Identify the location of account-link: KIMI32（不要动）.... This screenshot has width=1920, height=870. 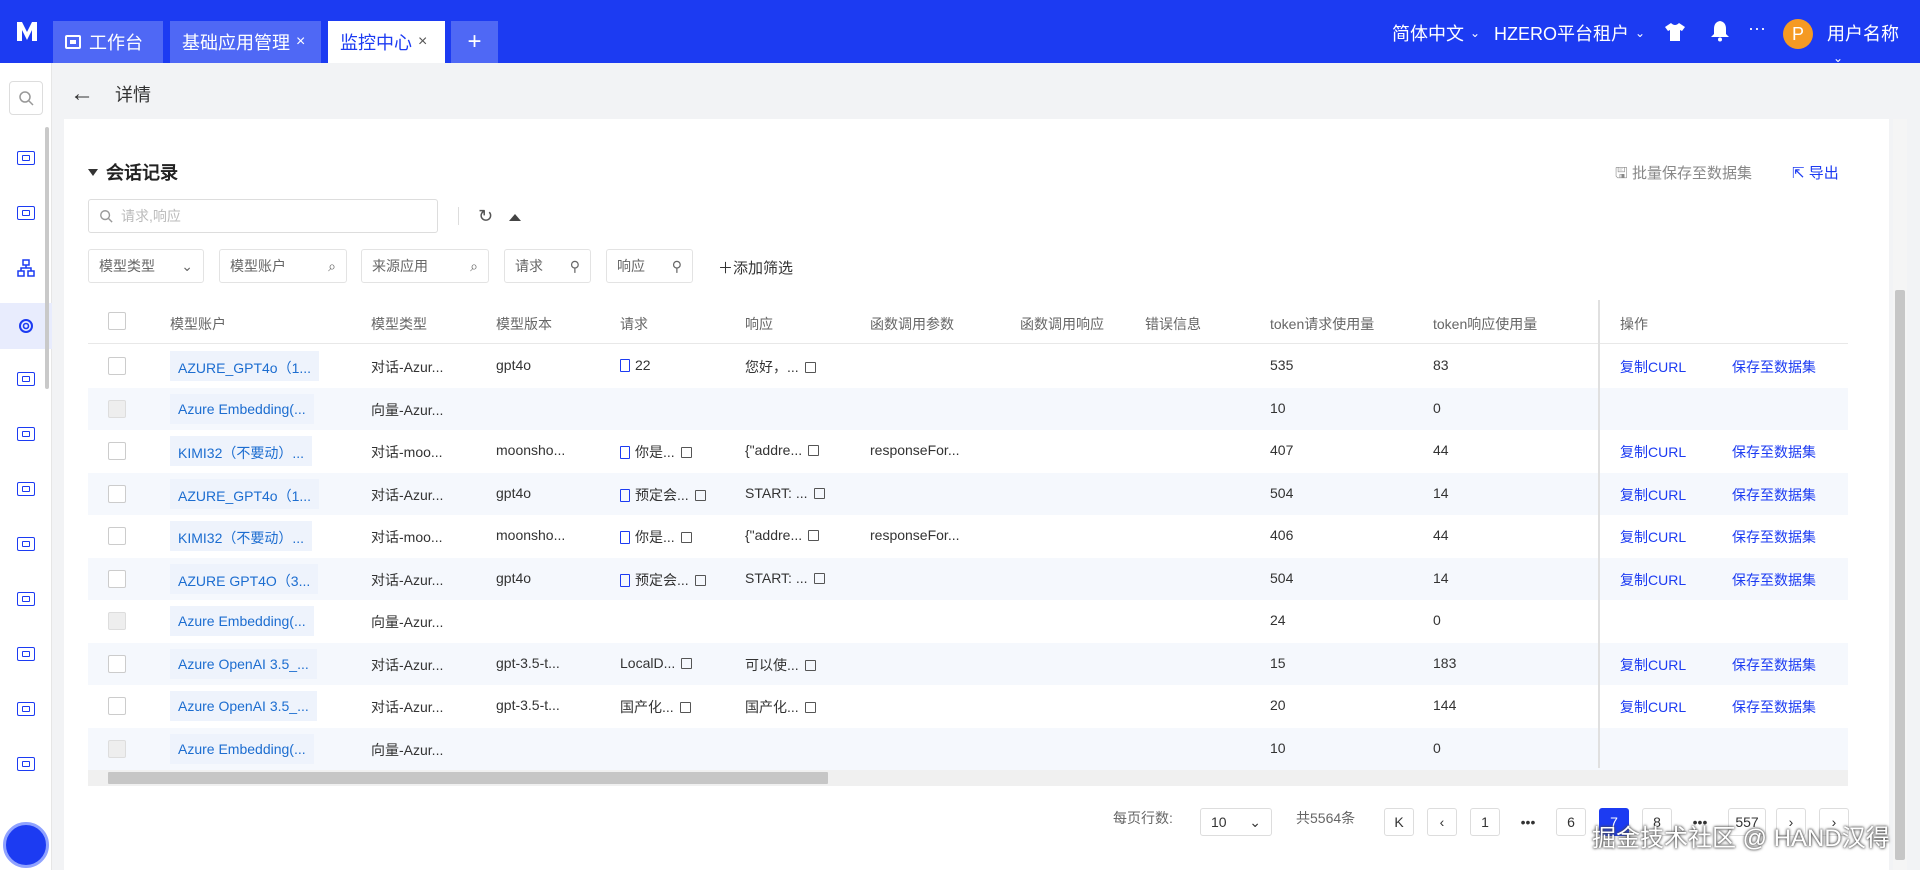
(241, 536).